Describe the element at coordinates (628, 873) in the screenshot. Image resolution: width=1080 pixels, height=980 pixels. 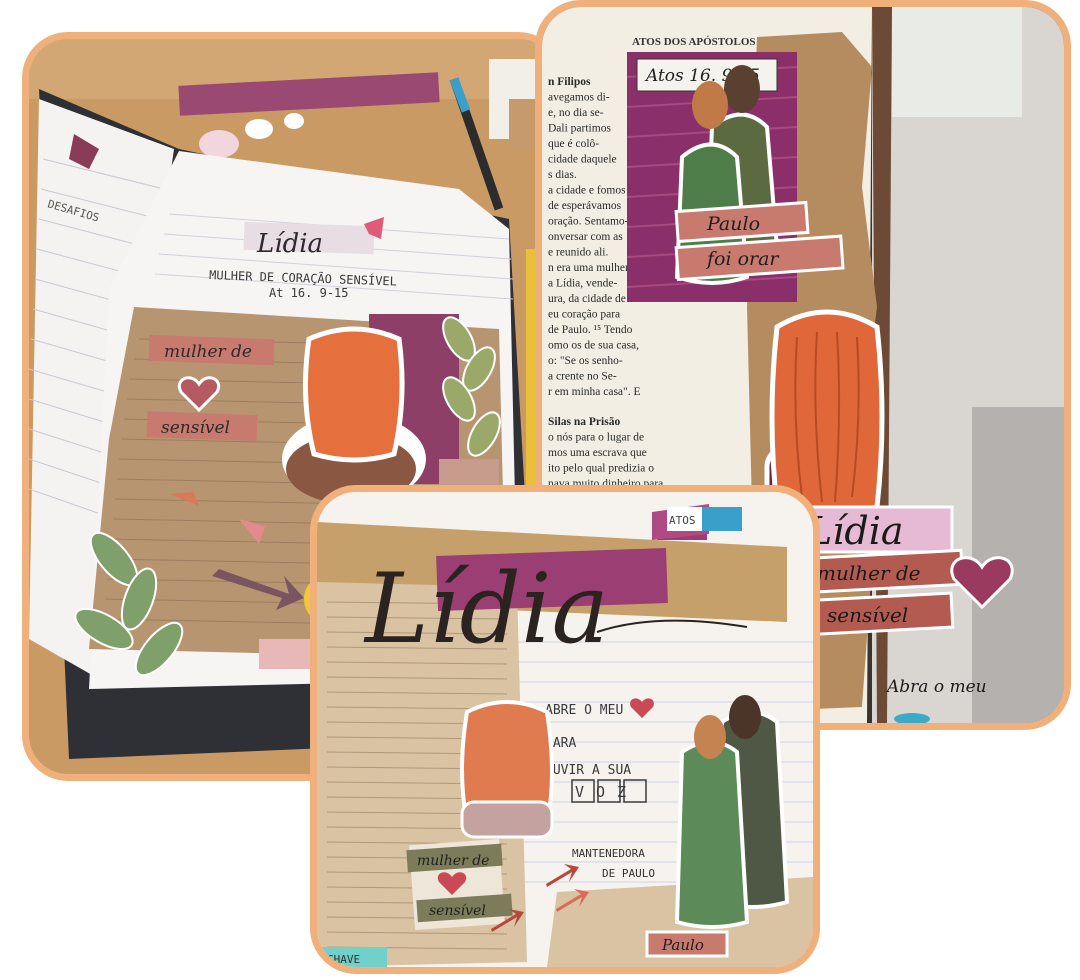
I see `note-line-2: DE PAULO` at that location.